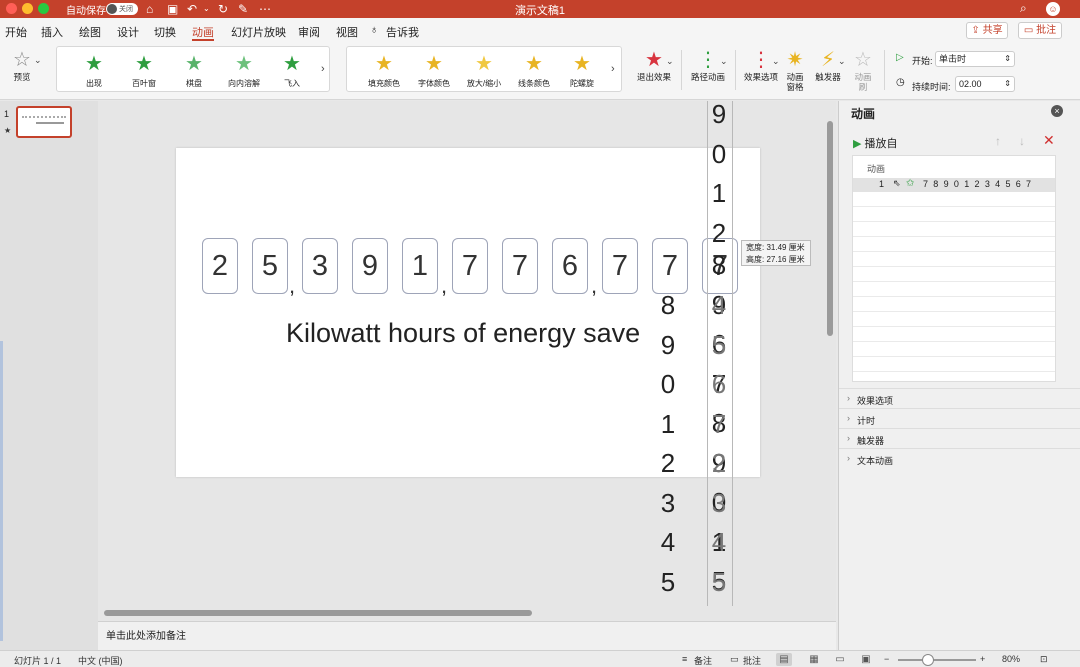  What do you see at coordinates (318, 613) in the screenshot?
I see `horizontal-scrollbar` at bounding box center [318, 613].